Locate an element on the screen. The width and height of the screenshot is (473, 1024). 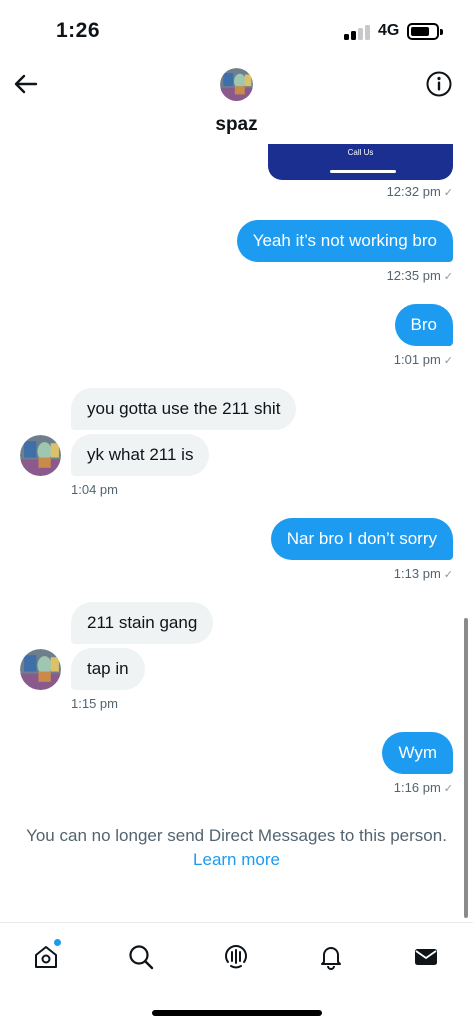
spaces-icon is located at coordinates (236, 957).